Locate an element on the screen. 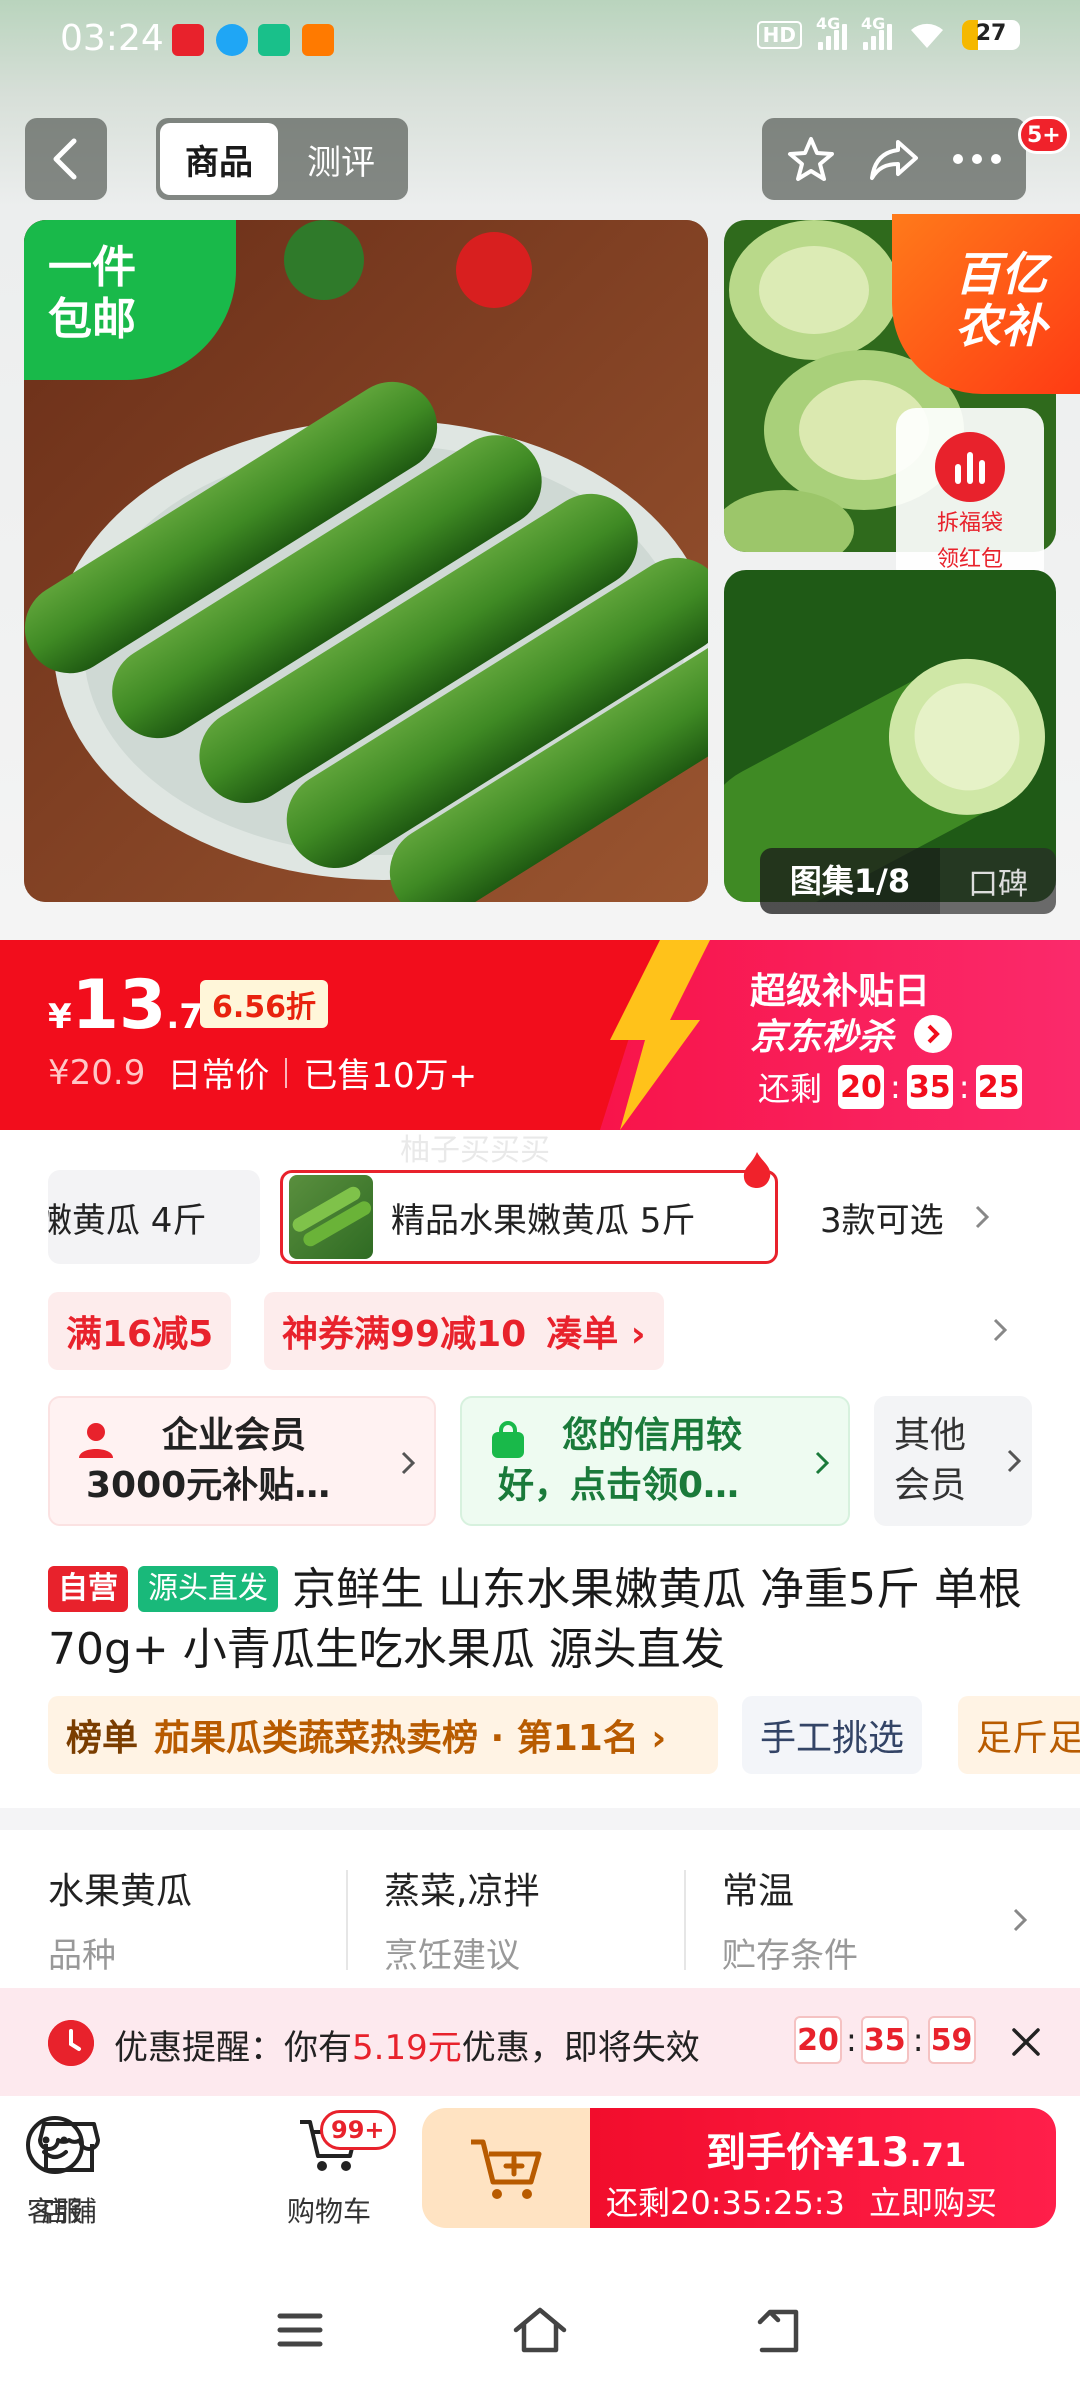  countdown-minutes: 35 is located at coordinates (884, 2040).